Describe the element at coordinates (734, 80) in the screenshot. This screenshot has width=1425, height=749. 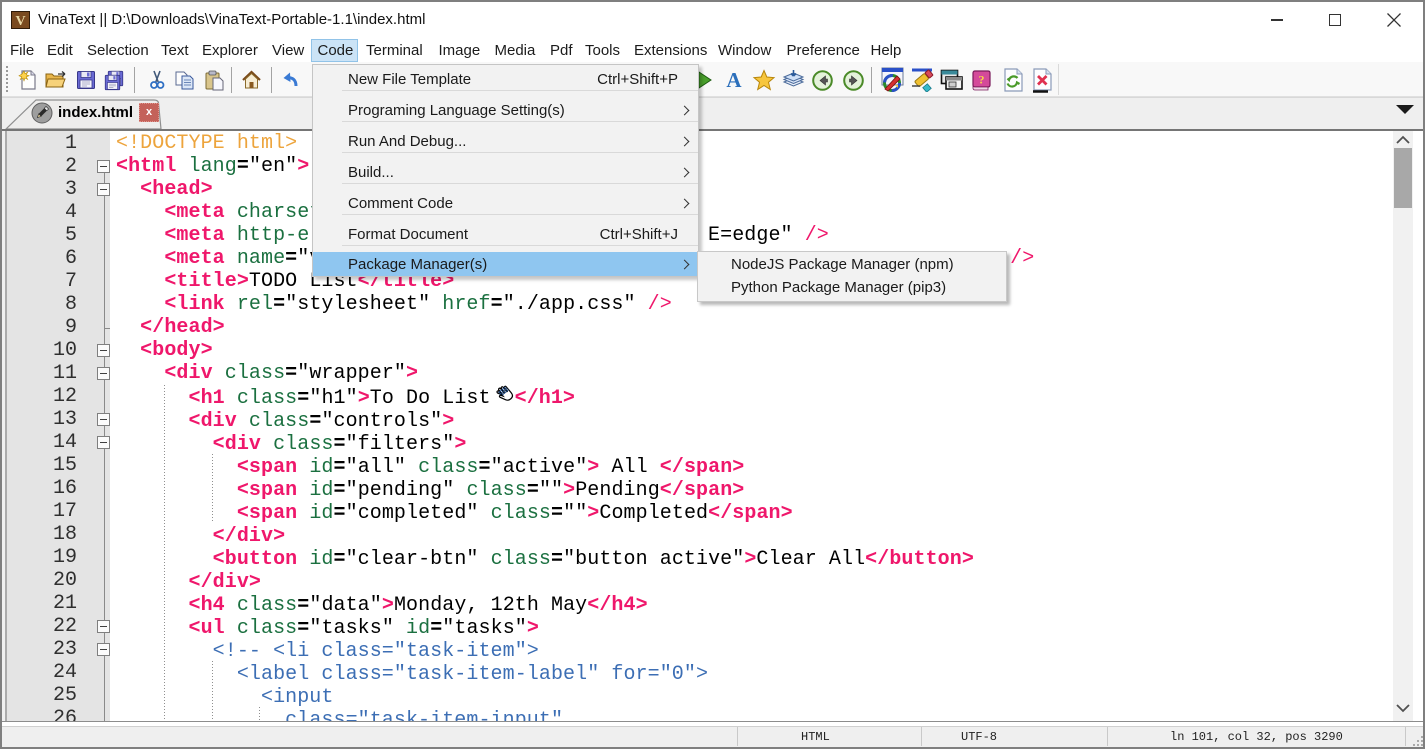
I see `svg-text: A` at that location.